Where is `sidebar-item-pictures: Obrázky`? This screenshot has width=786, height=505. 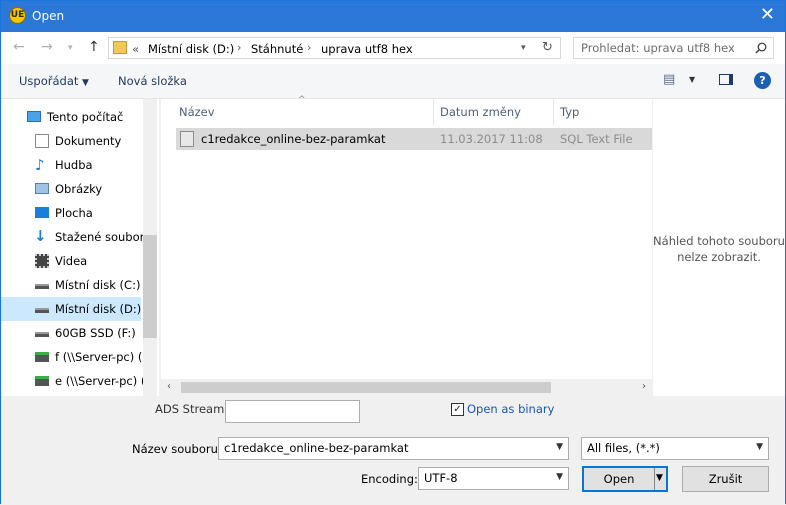
sidebar-item-pictures: Obrázky is located at coordinates (72, 189).